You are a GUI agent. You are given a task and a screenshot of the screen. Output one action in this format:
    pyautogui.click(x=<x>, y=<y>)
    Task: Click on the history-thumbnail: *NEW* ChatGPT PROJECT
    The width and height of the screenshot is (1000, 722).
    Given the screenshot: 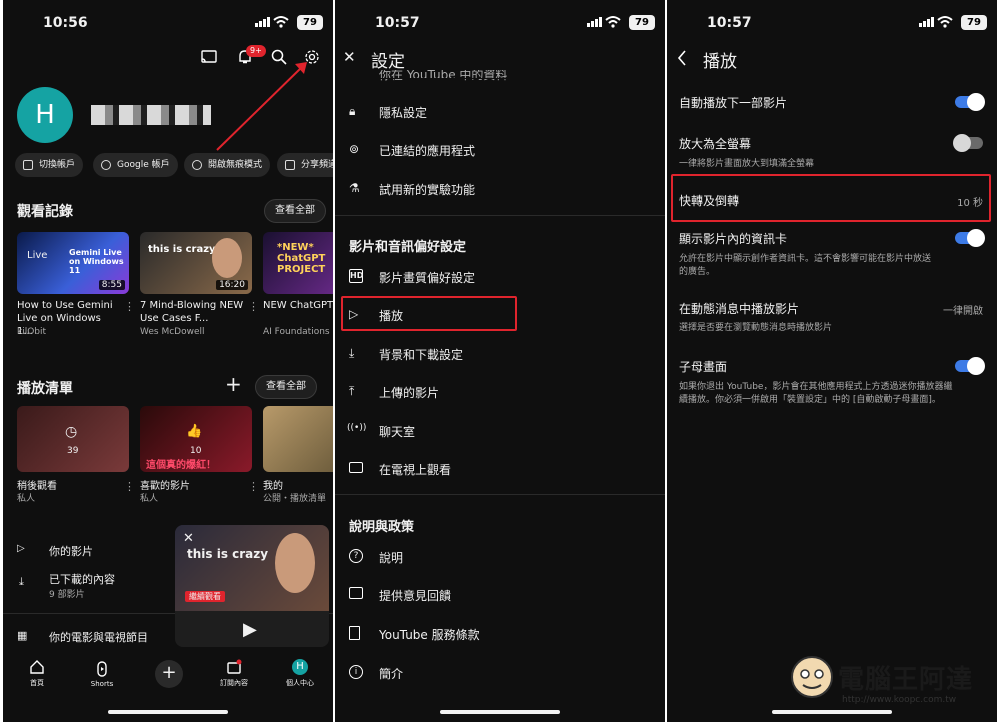 What is the action you would take?
    pyautogui.click(x=298, y=263)
    